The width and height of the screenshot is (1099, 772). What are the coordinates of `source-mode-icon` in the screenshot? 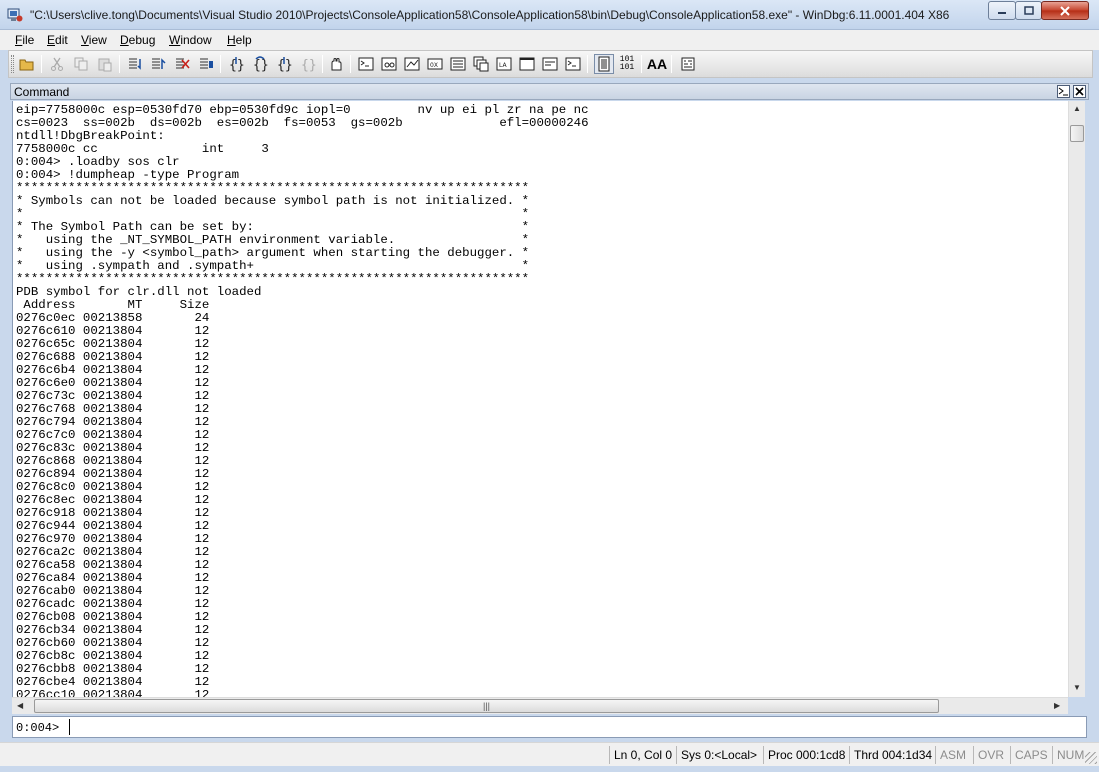 It's located at (604, 64).